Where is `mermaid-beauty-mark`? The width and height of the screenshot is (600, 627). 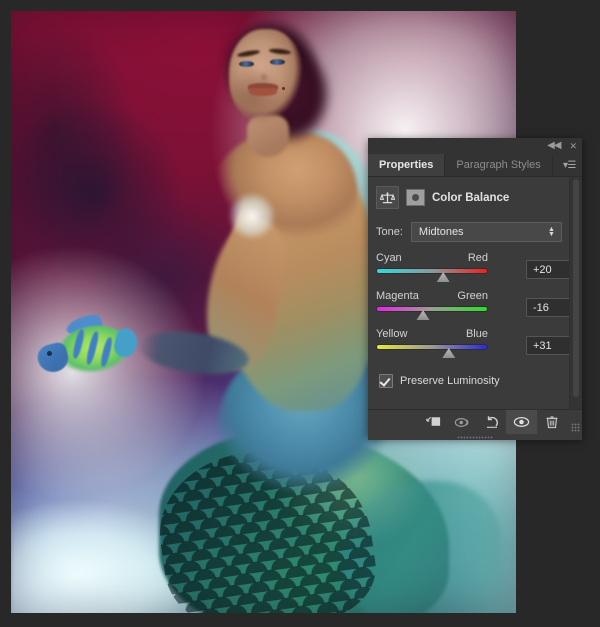
mermaid-beauty-mark is located at coordinates (283, 88).